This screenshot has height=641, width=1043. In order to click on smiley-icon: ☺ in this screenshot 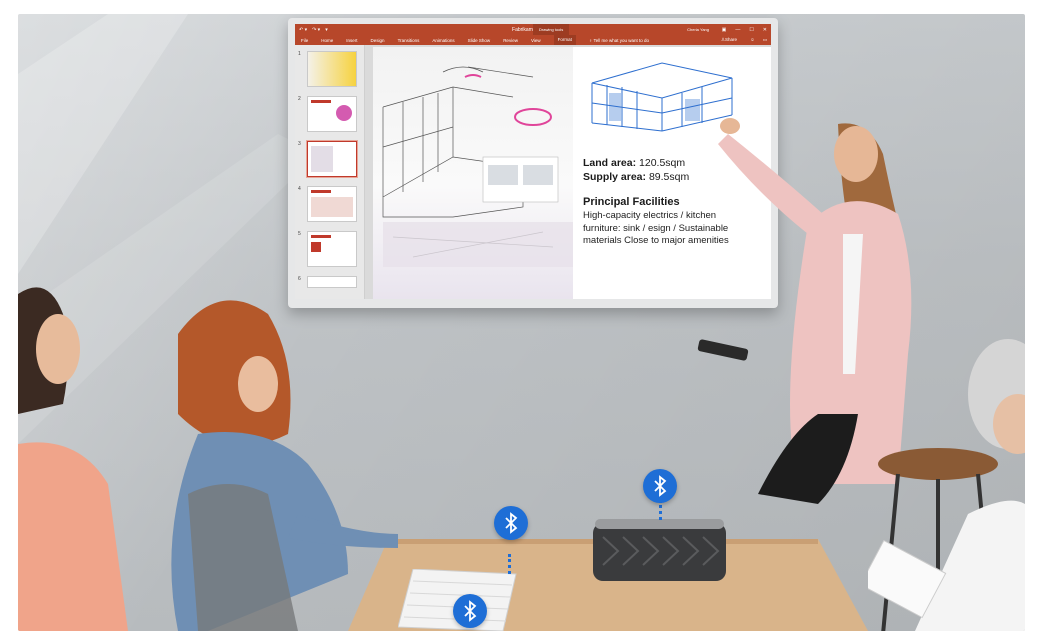, I will do `click(752, 40)`.